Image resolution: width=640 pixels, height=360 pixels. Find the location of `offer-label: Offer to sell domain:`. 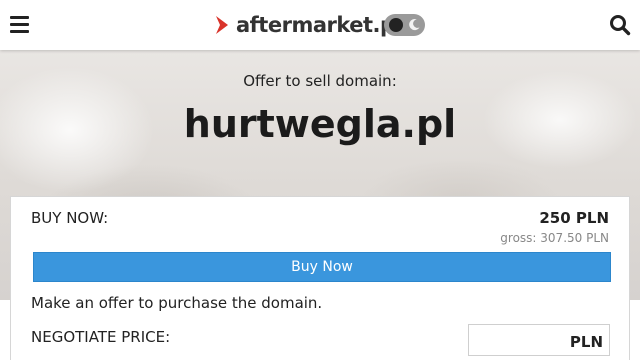

offer-label: Offer to sell domain: is located at coordinates (320, 81).